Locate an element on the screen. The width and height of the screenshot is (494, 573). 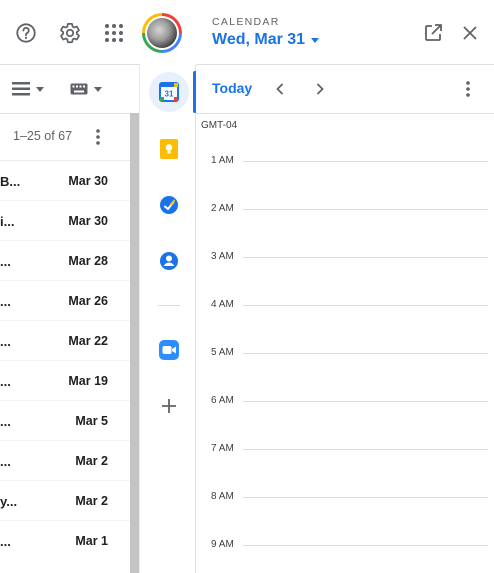
hour-slot: 7 AM is located at coordinates (345, 453).